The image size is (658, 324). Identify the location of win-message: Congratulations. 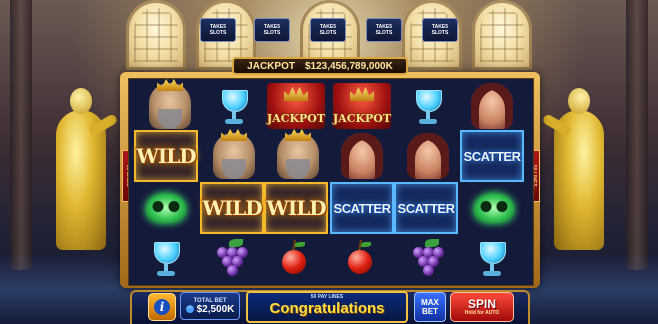
(327, 308).